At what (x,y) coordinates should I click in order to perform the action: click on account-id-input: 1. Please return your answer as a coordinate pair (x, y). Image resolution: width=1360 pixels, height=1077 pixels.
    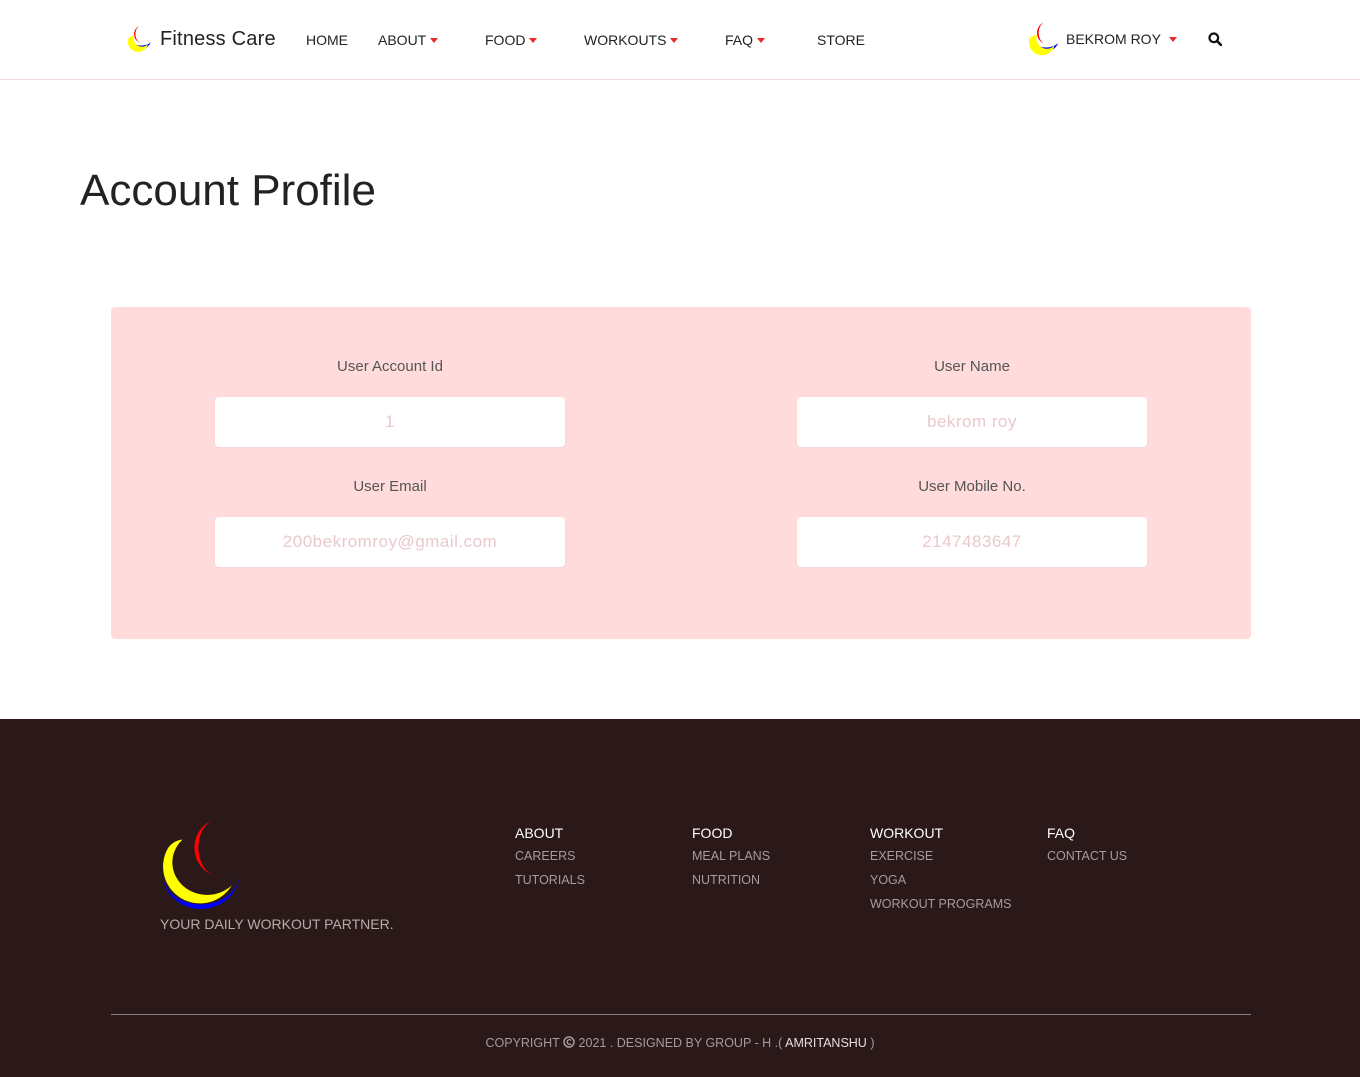
    Looking at the image, I should click on (390, 422).